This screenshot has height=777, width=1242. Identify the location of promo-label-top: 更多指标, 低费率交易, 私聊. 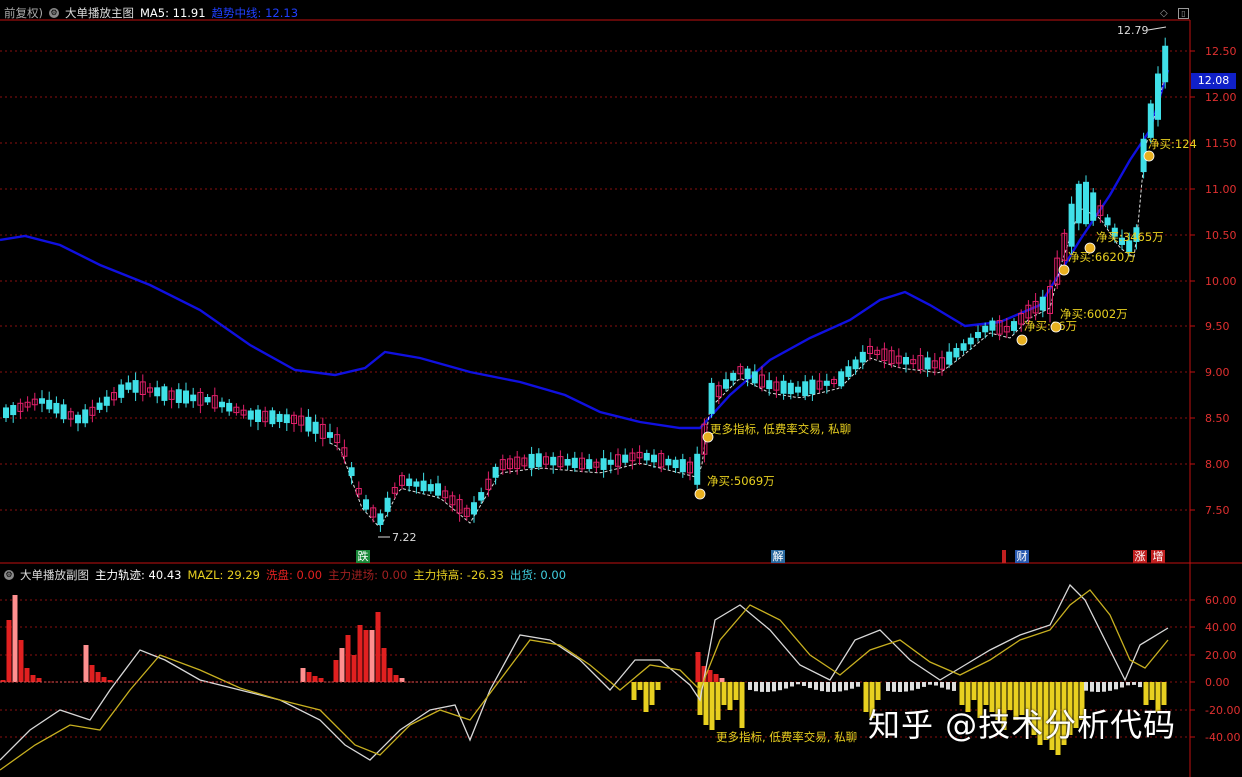
(780, 429).